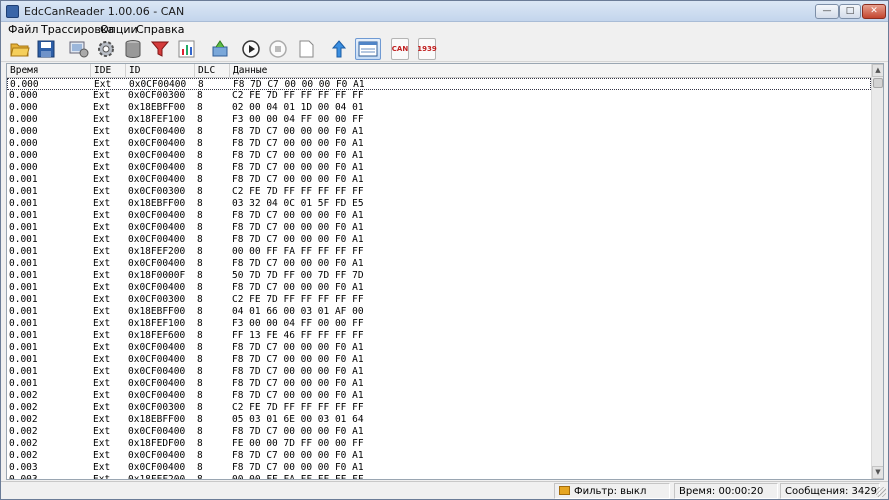 The image size is (889, 500). Describe the element at coordinates (157, 119) in the screenshot. I see `cell-id: 0x18FEF100` at that location.